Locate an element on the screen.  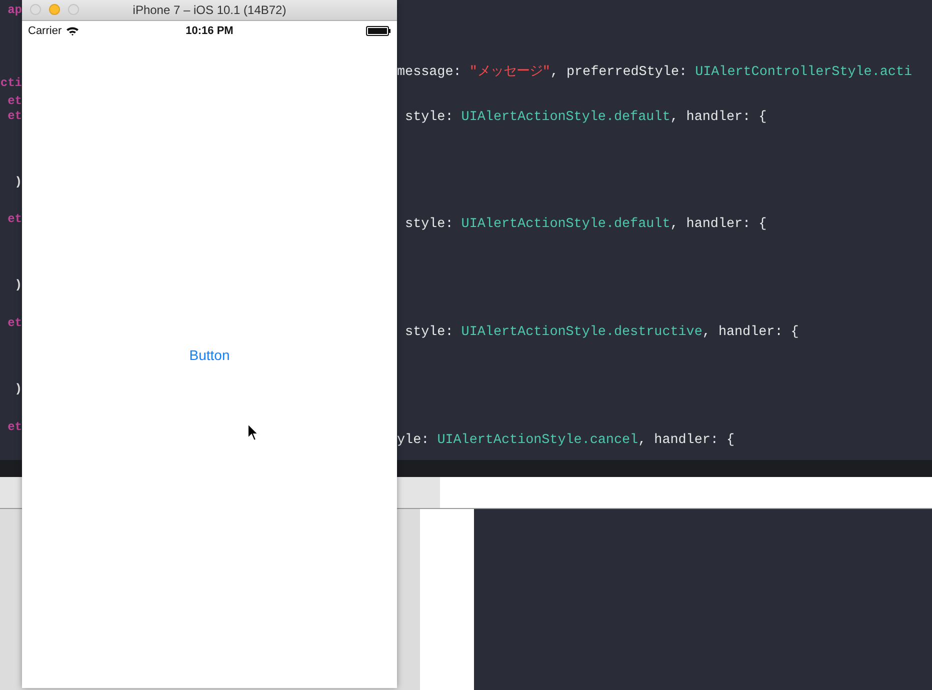
ios-button: Button is located at coordinates (209, 355).